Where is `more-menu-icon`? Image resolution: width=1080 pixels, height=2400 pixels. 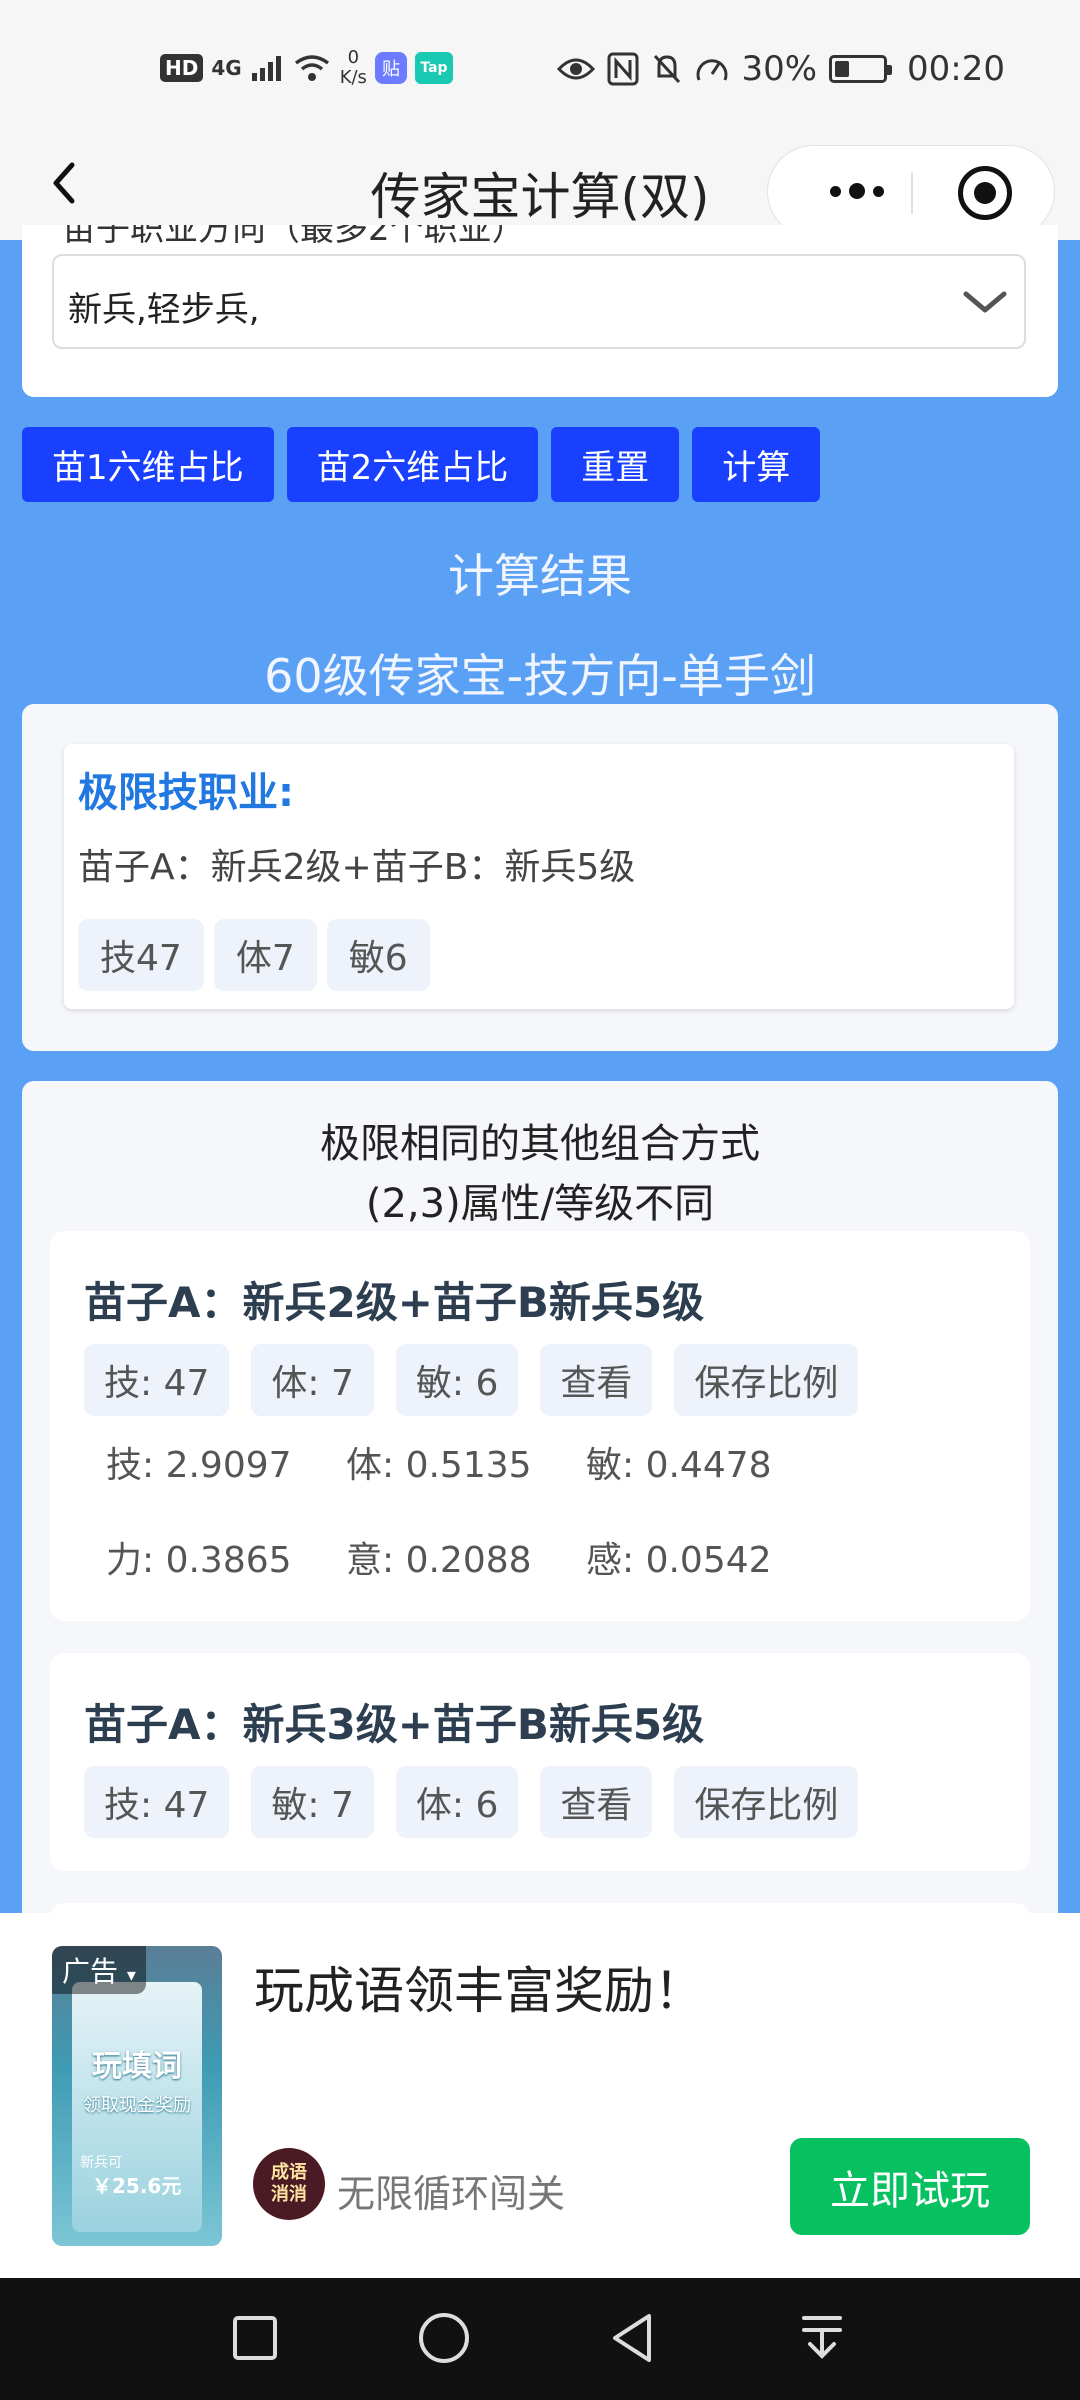
more-menu-icon is located at coordinates (857, 191).